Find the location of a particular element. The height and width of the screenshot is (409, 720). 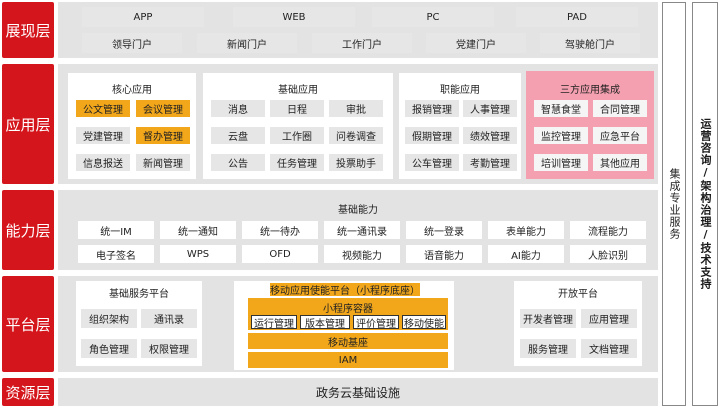

capability-chip: 人脸识别 is located at coordinates (608, 254).